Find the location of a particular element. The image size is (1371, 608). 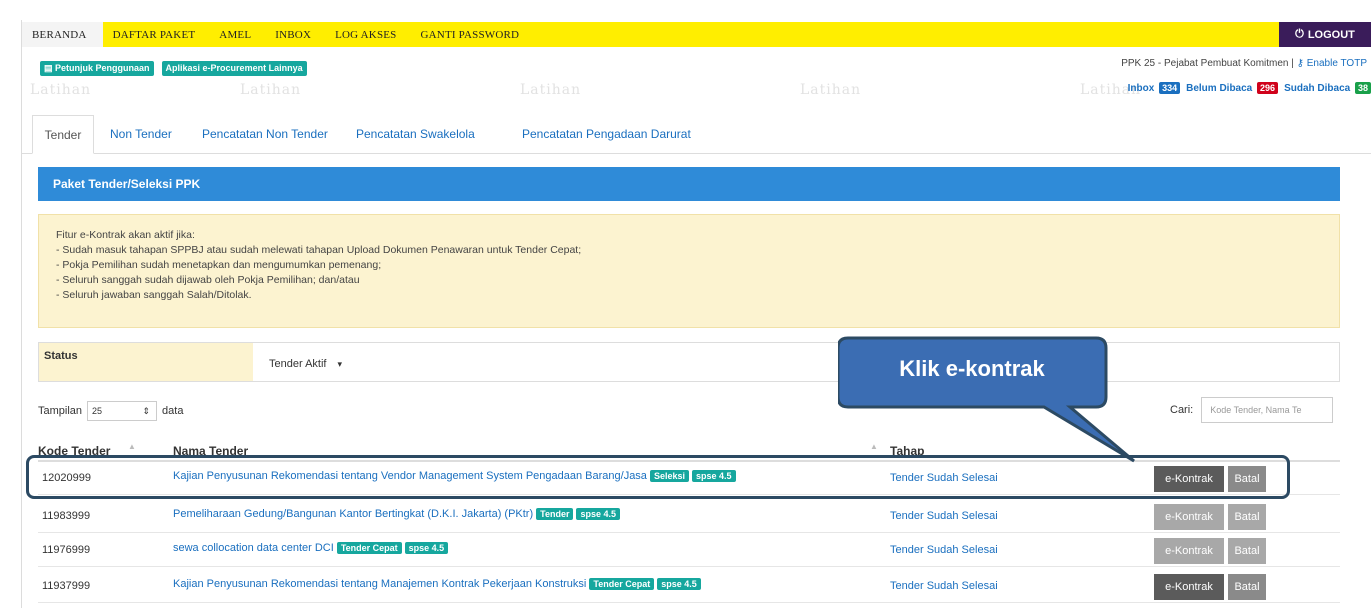

tab-pencatatan-non-tender: Pencatatan Non Tender is located at coordinates (265, 134).